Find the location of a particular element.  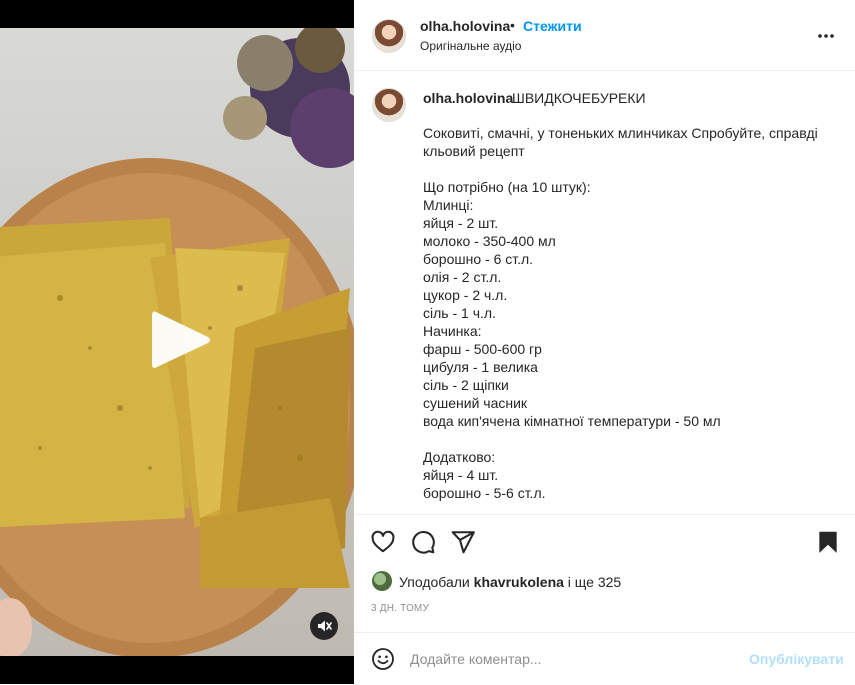

likes-prefix: Уподобали is located at coordinates (436, 582).